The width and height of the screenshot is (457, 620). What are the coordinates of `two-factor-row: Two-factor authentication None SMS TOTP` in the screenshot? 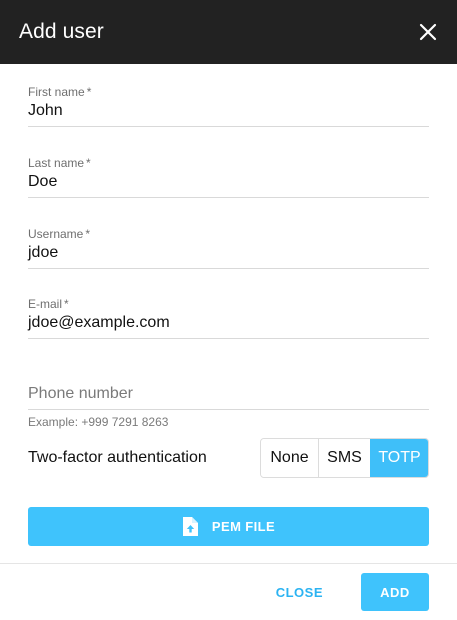 It's located at (228, 458).